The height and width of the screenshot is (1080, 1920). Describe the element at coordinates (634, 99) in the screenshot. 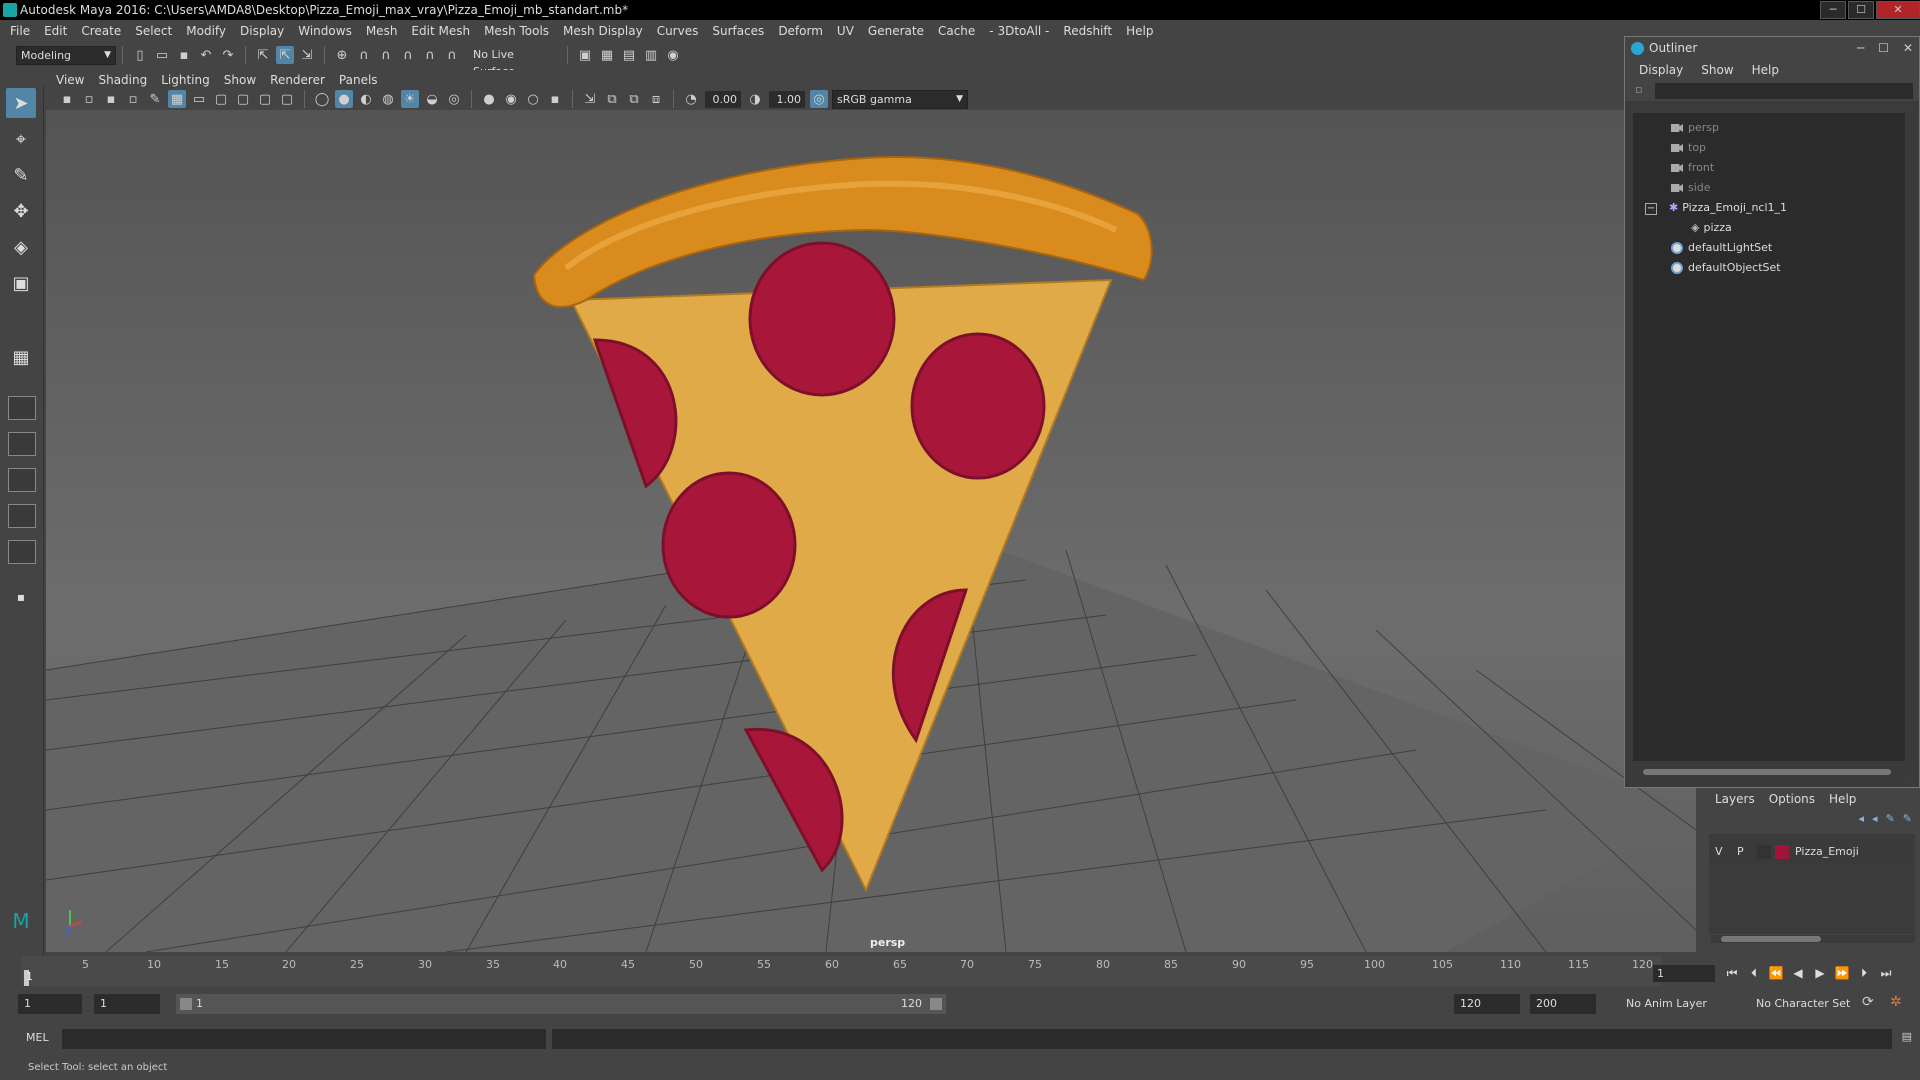

I see `xray-active-icon: ⧉` at that location.